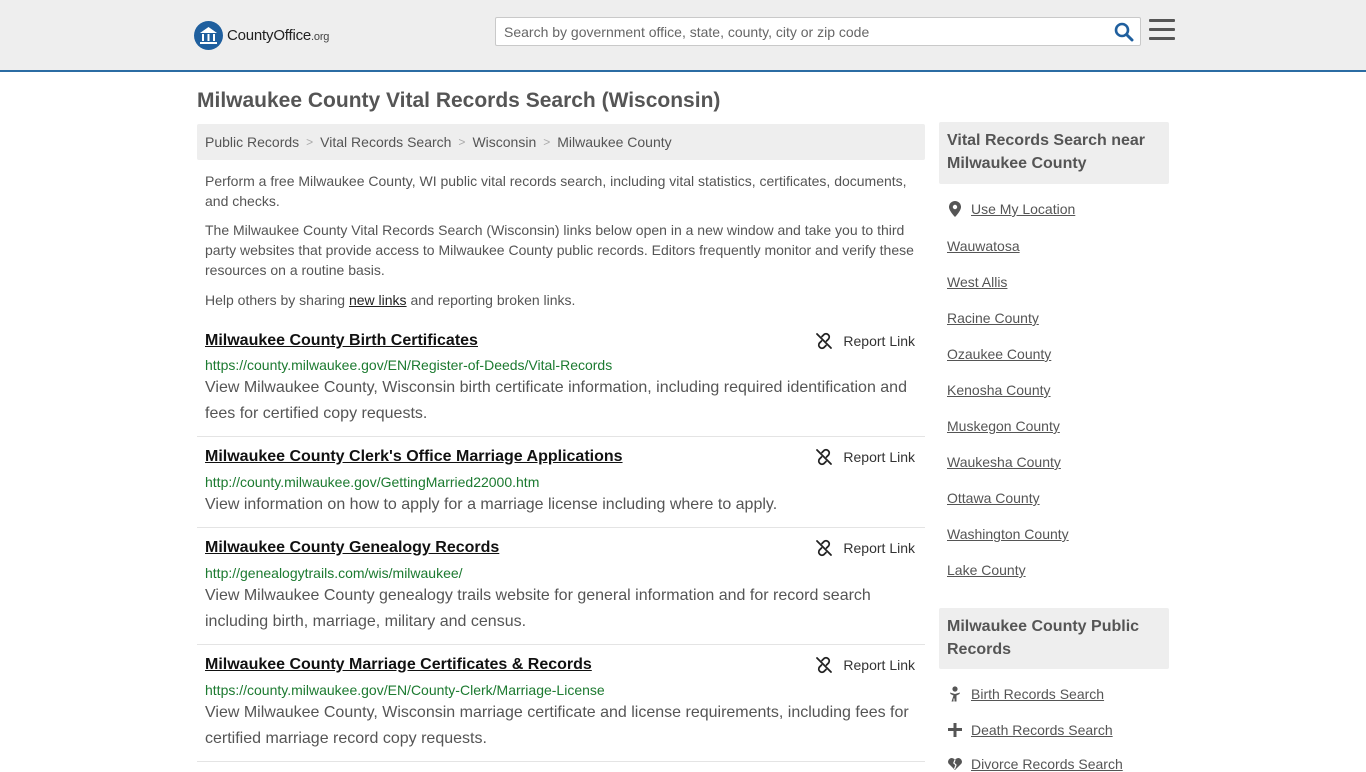 Image resolution: width=1366 pixels, height=772 pixels. What do you see at coordinates (1011, 209) in the screenshot?
I see `use-my-location-link: Use My Location` at bounding box center [1011, 209].